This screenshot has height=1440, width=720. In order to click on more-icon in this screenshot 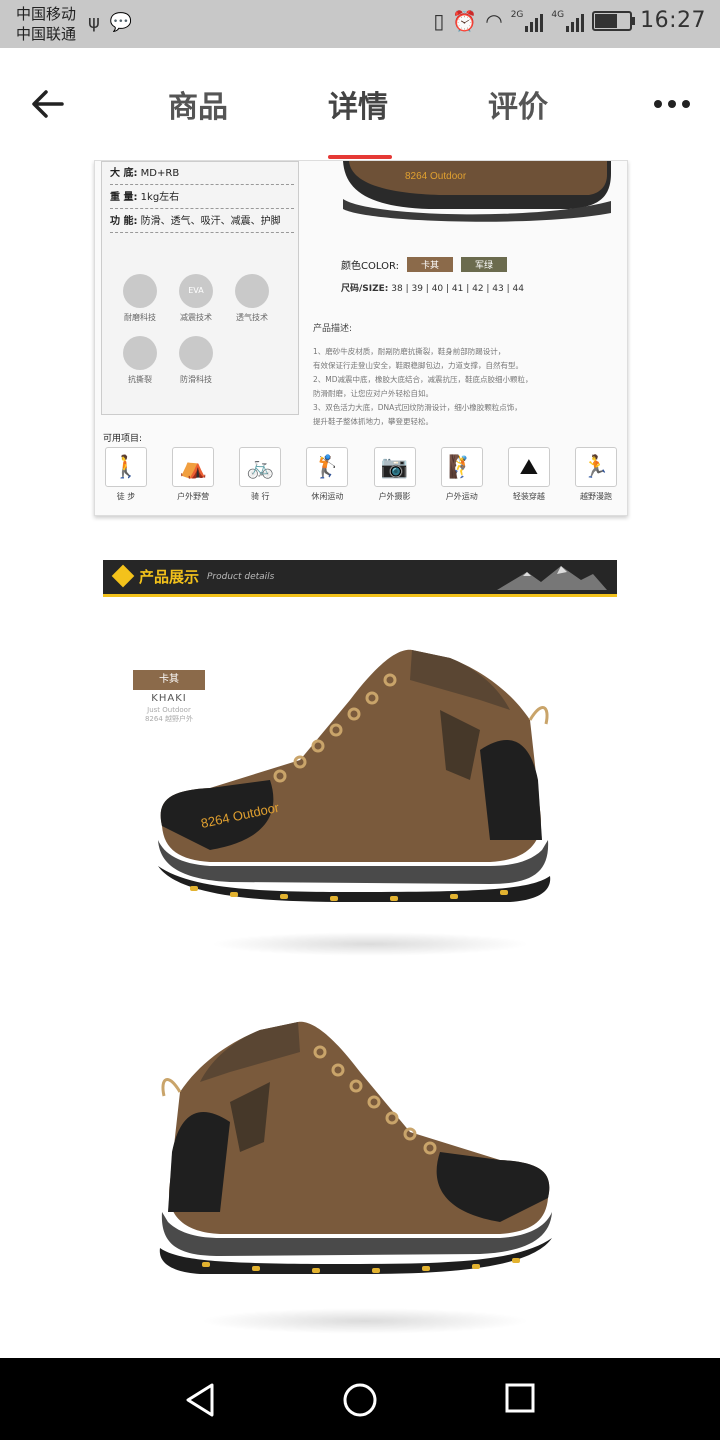, I will do `click(672, 104)`.